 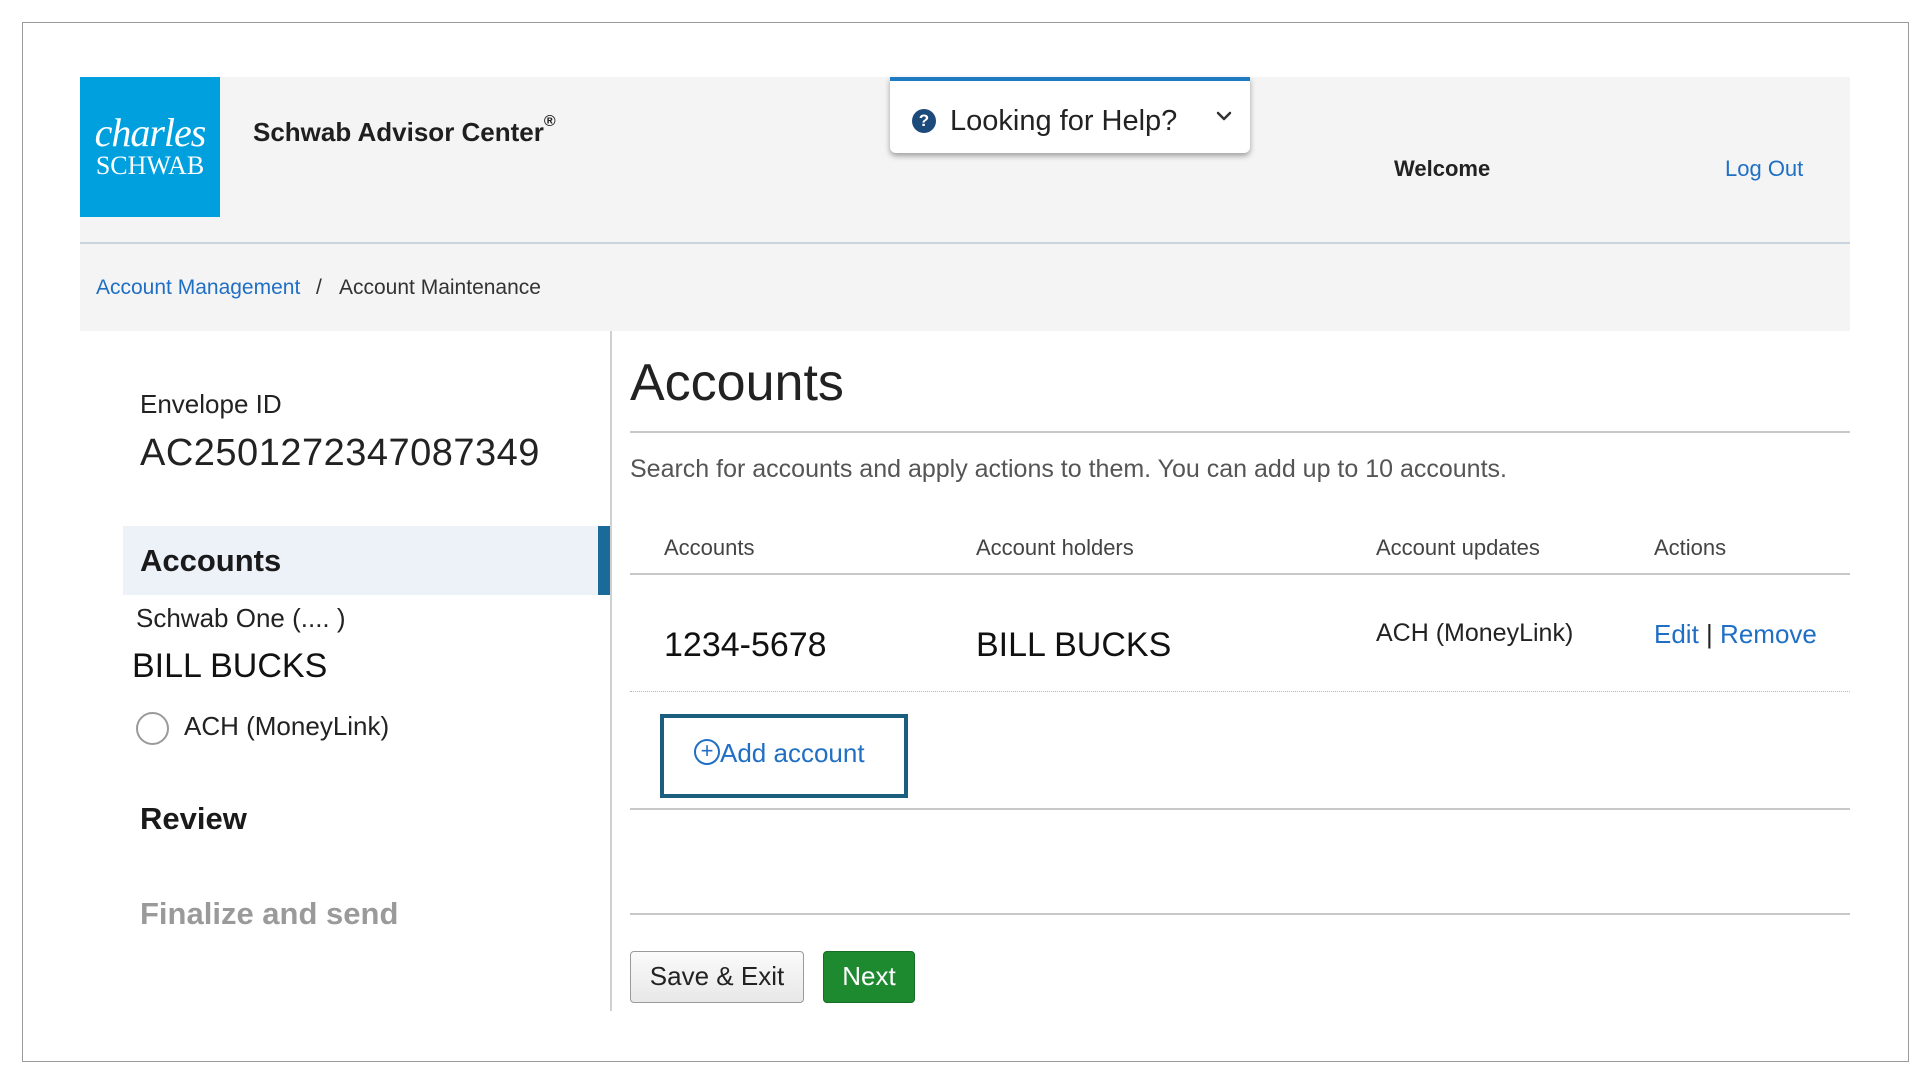 I want to click on welcome-text: Welcome, so click(x=1442, y=168).